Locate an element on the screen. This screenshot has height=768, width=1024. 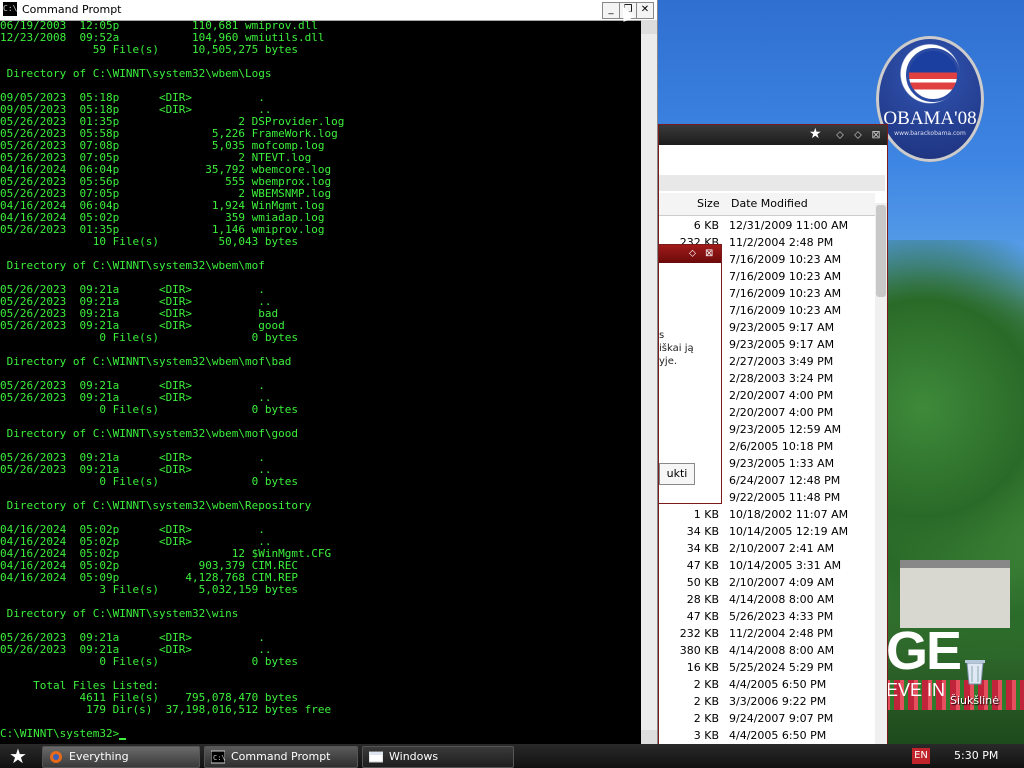
file-row: 2 KB 9/24/2007 9:07 PM is located at coordinates (767, 718).